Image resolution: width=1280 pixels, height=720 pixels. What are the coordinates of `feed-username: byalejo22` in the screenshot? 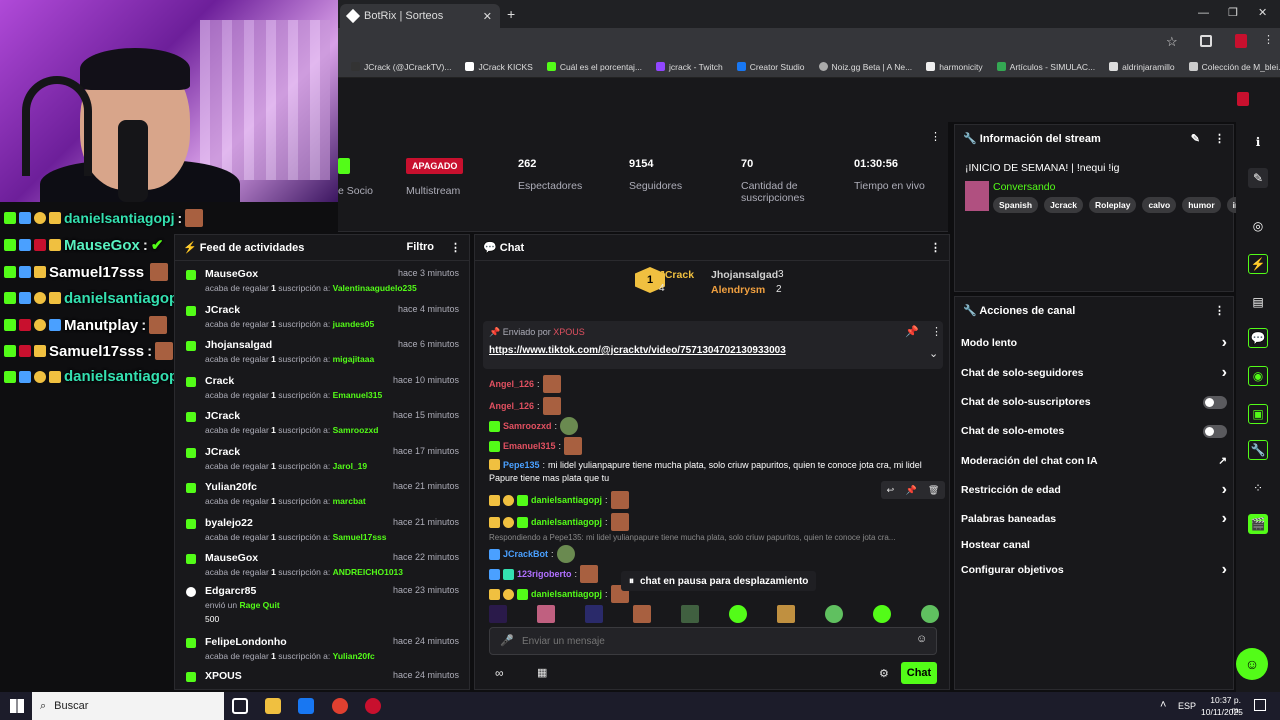 It's located at (229, 523).